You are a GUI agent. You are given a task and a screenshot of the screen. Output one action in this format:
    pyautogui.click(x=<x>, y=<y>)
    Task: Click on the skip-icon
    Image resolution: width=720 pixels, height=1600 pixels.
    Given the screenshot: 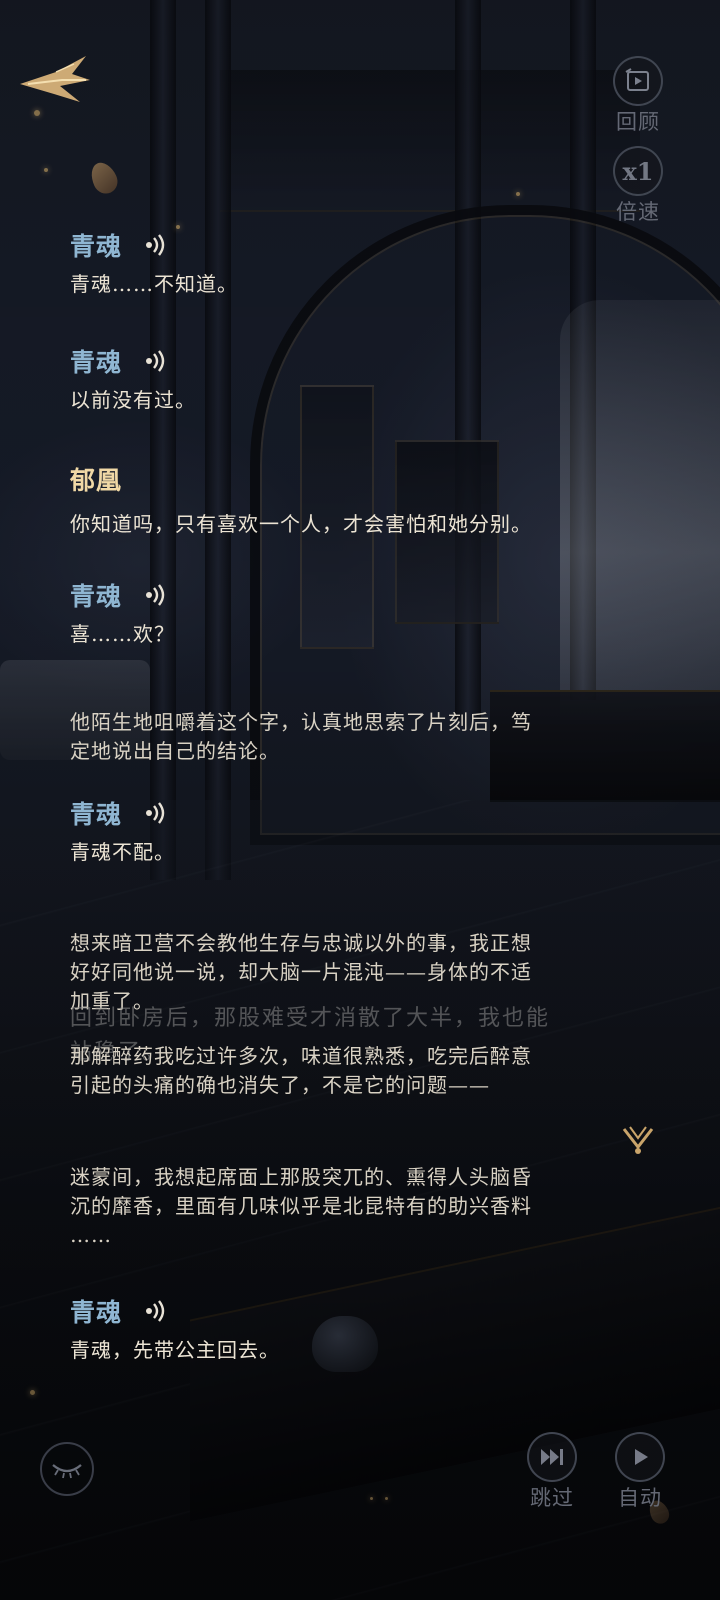 What is the action you would take?
    pyautogui.click(x=552, y=1457)
    